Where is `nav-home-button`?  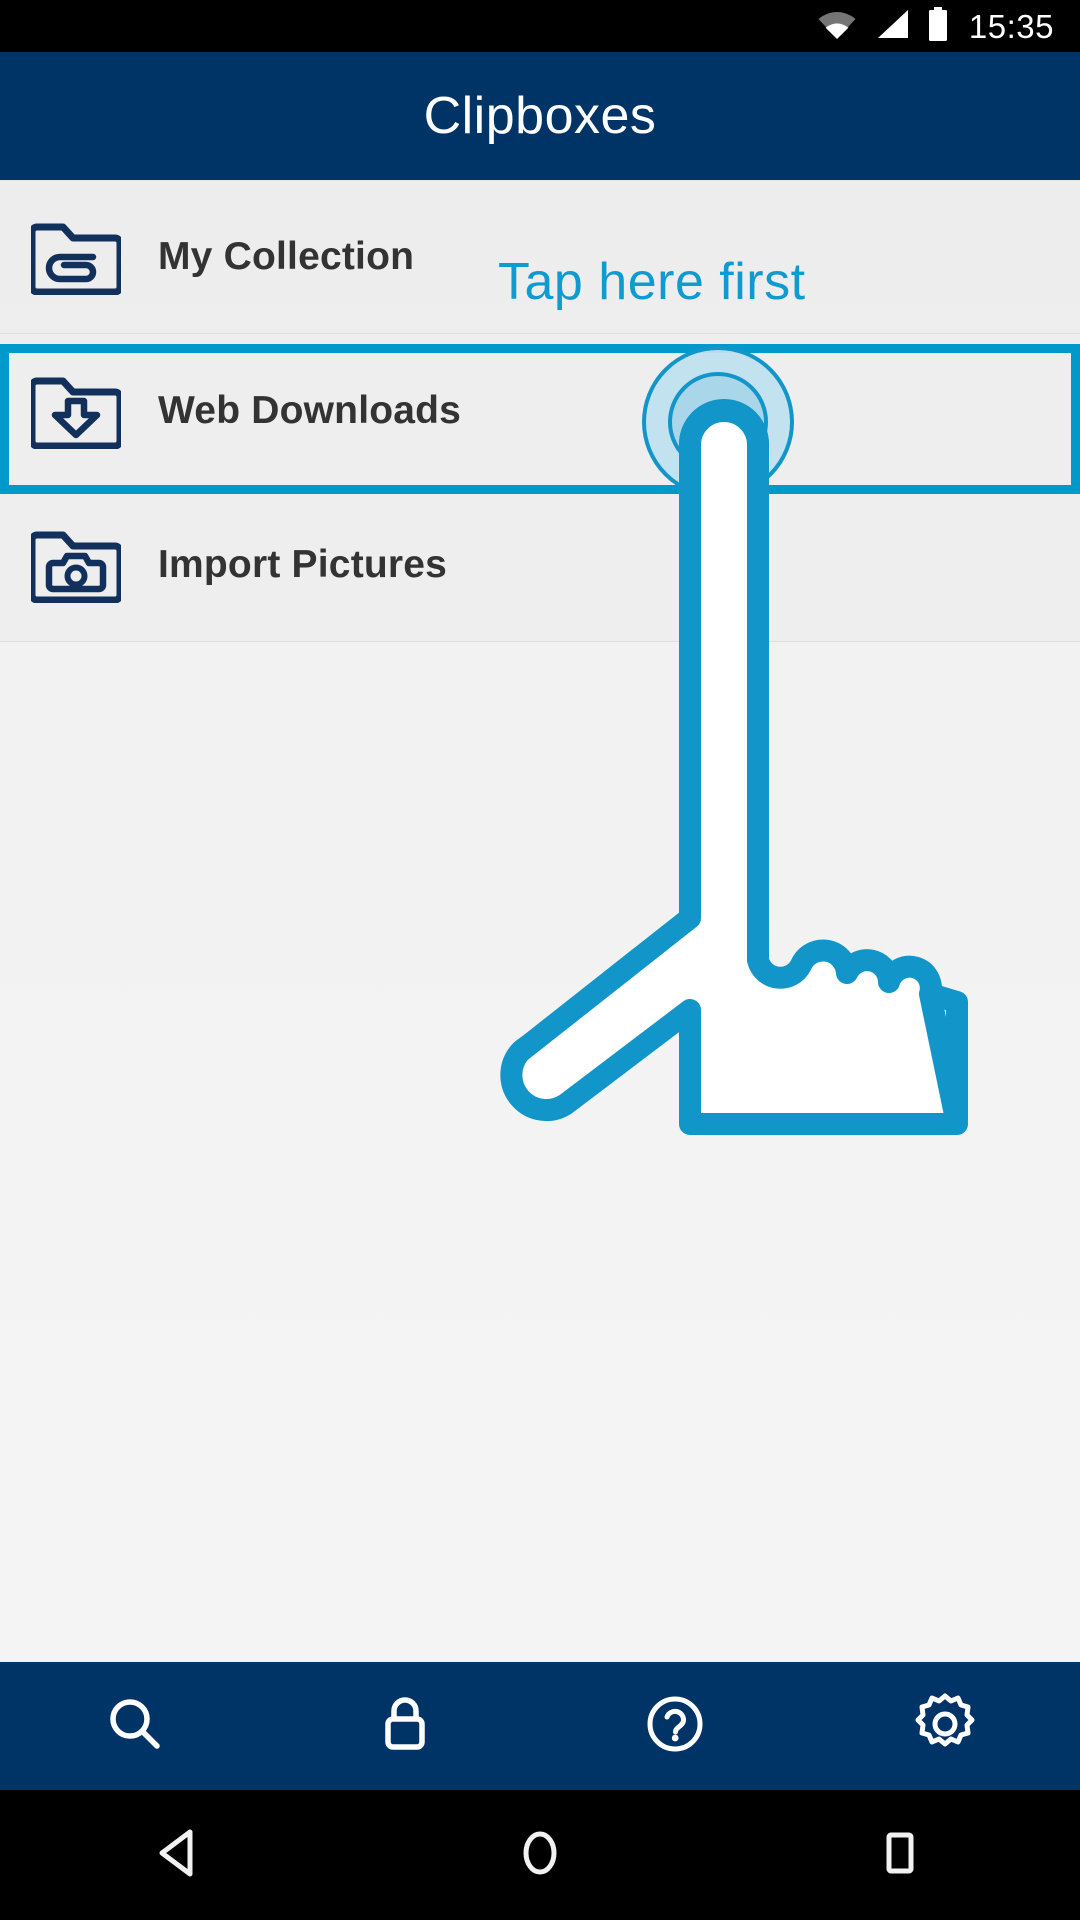 nav-home-button is located at coordinates (540, 1855).